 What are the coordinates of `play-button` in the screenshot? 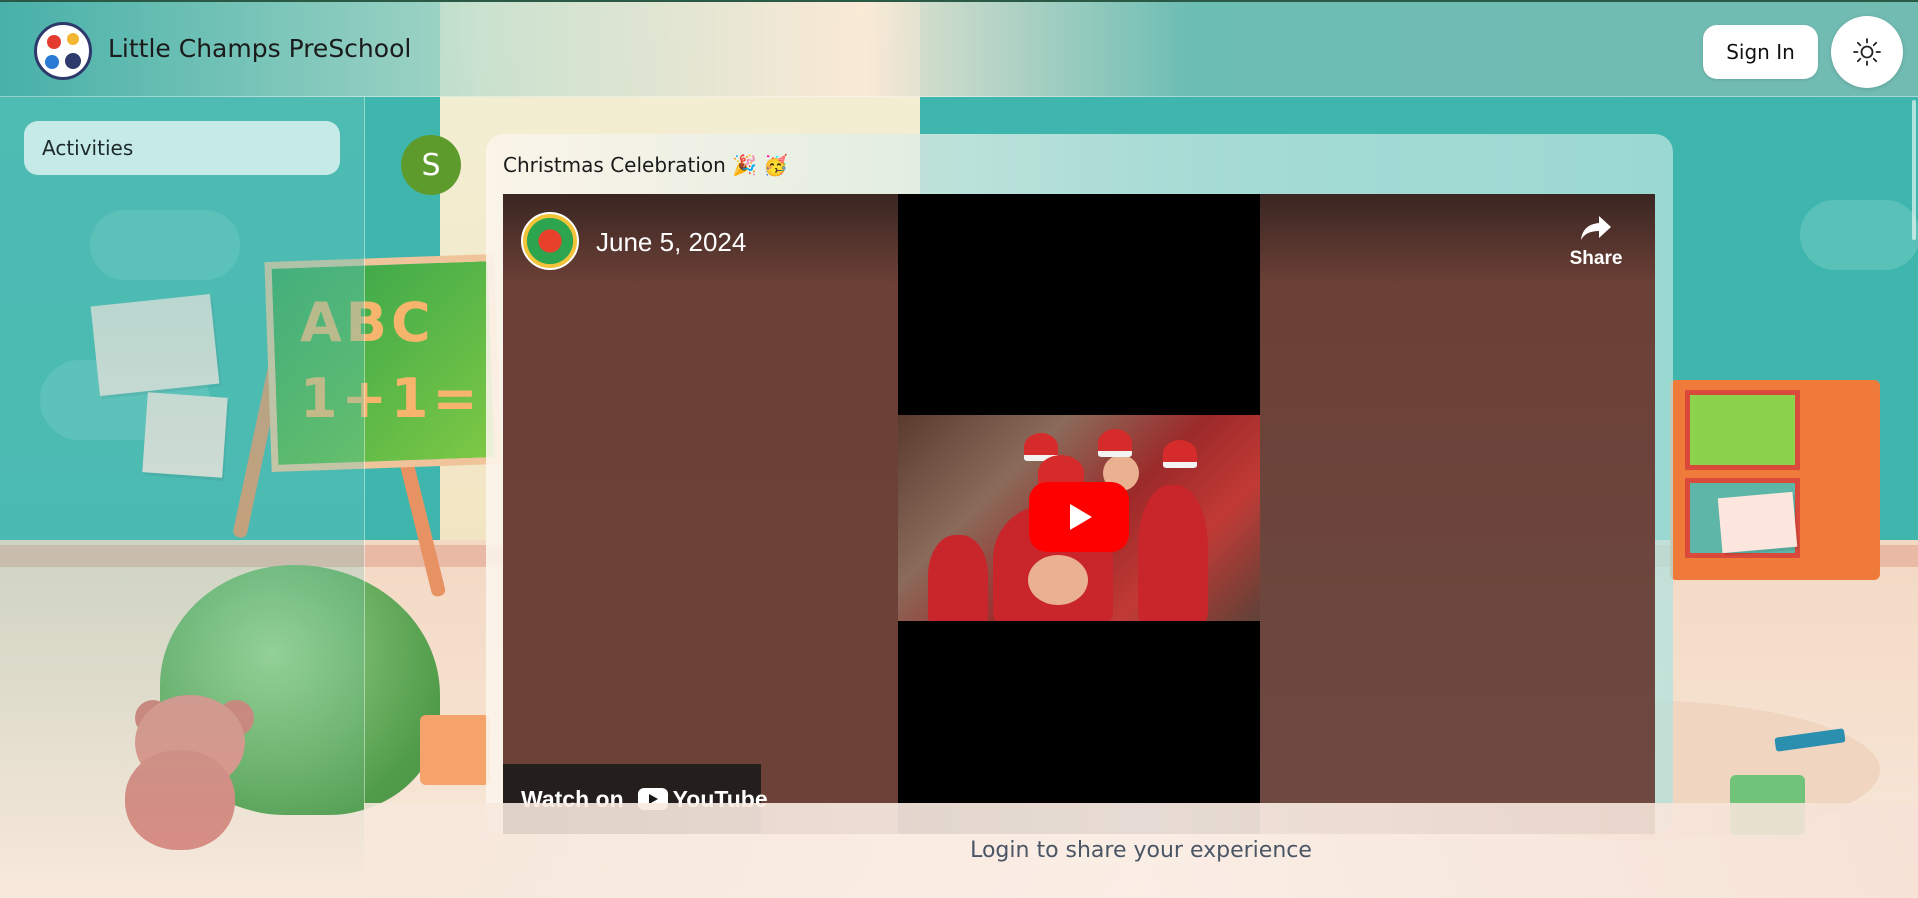 It's located at (1079, 517).